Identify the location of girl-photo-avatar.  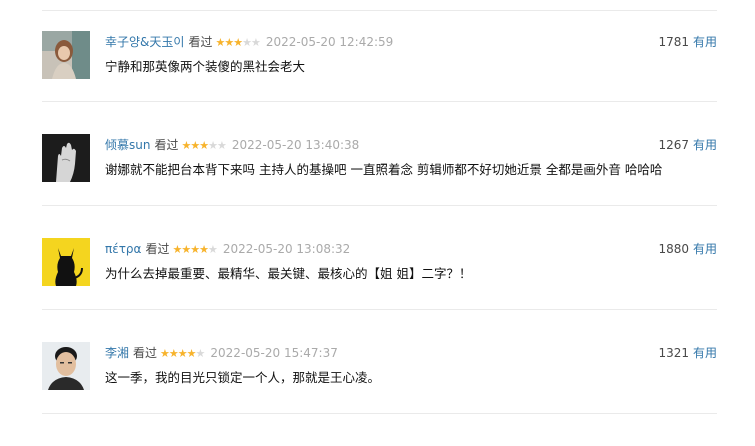
(66, 55).